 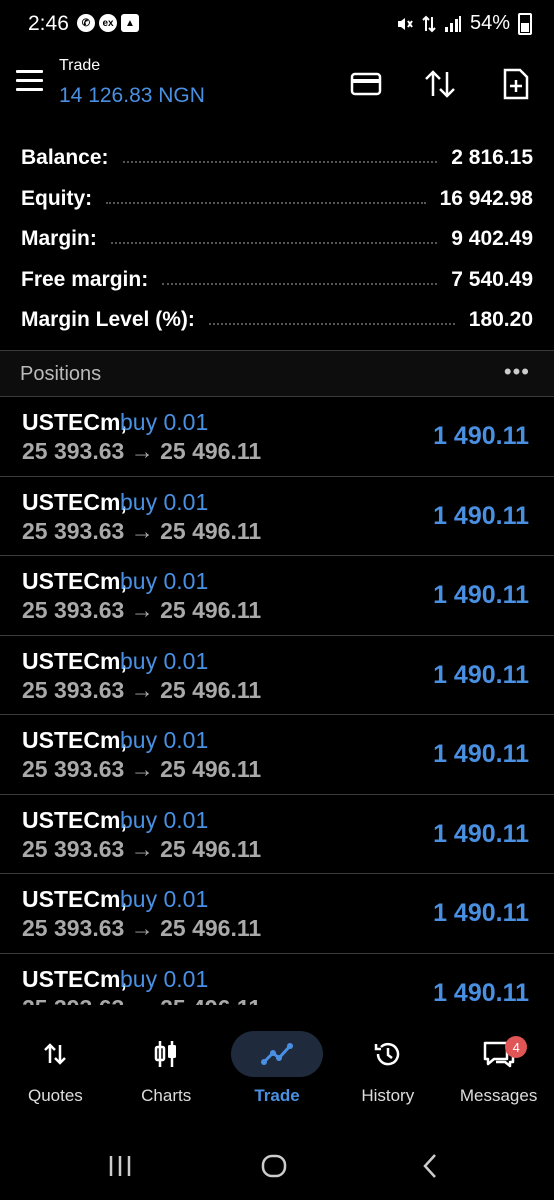 What do you see at coordinates (388, 1095) in the screenshot?
I see `nav-label: History` at bounding box center [388, 1095].